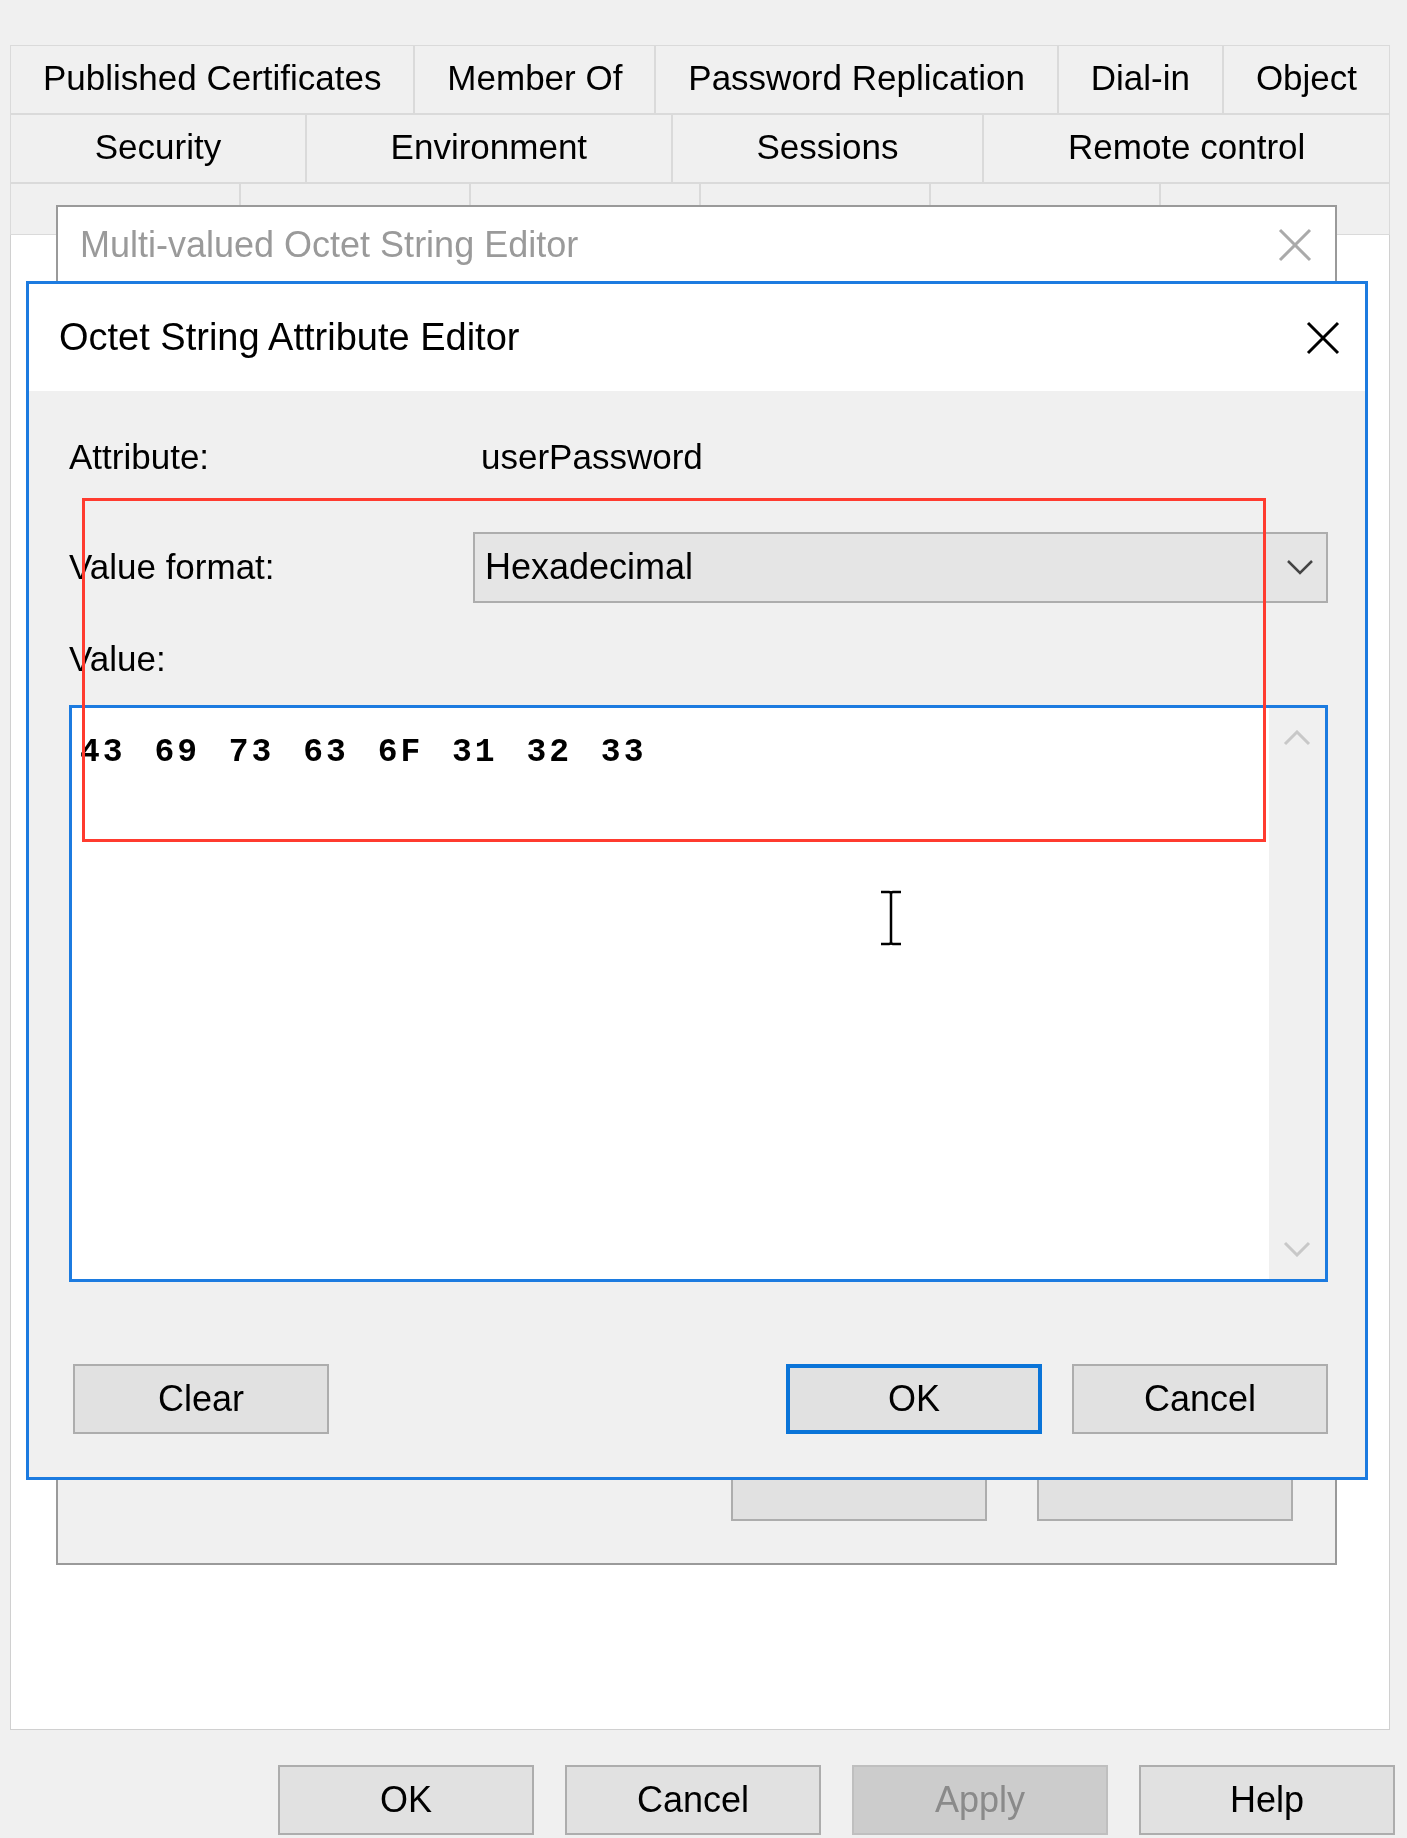 This screenshot has height=1838, width=1407. I want to click on window-title: Octet String Attribute Editor, so click(289, 337).